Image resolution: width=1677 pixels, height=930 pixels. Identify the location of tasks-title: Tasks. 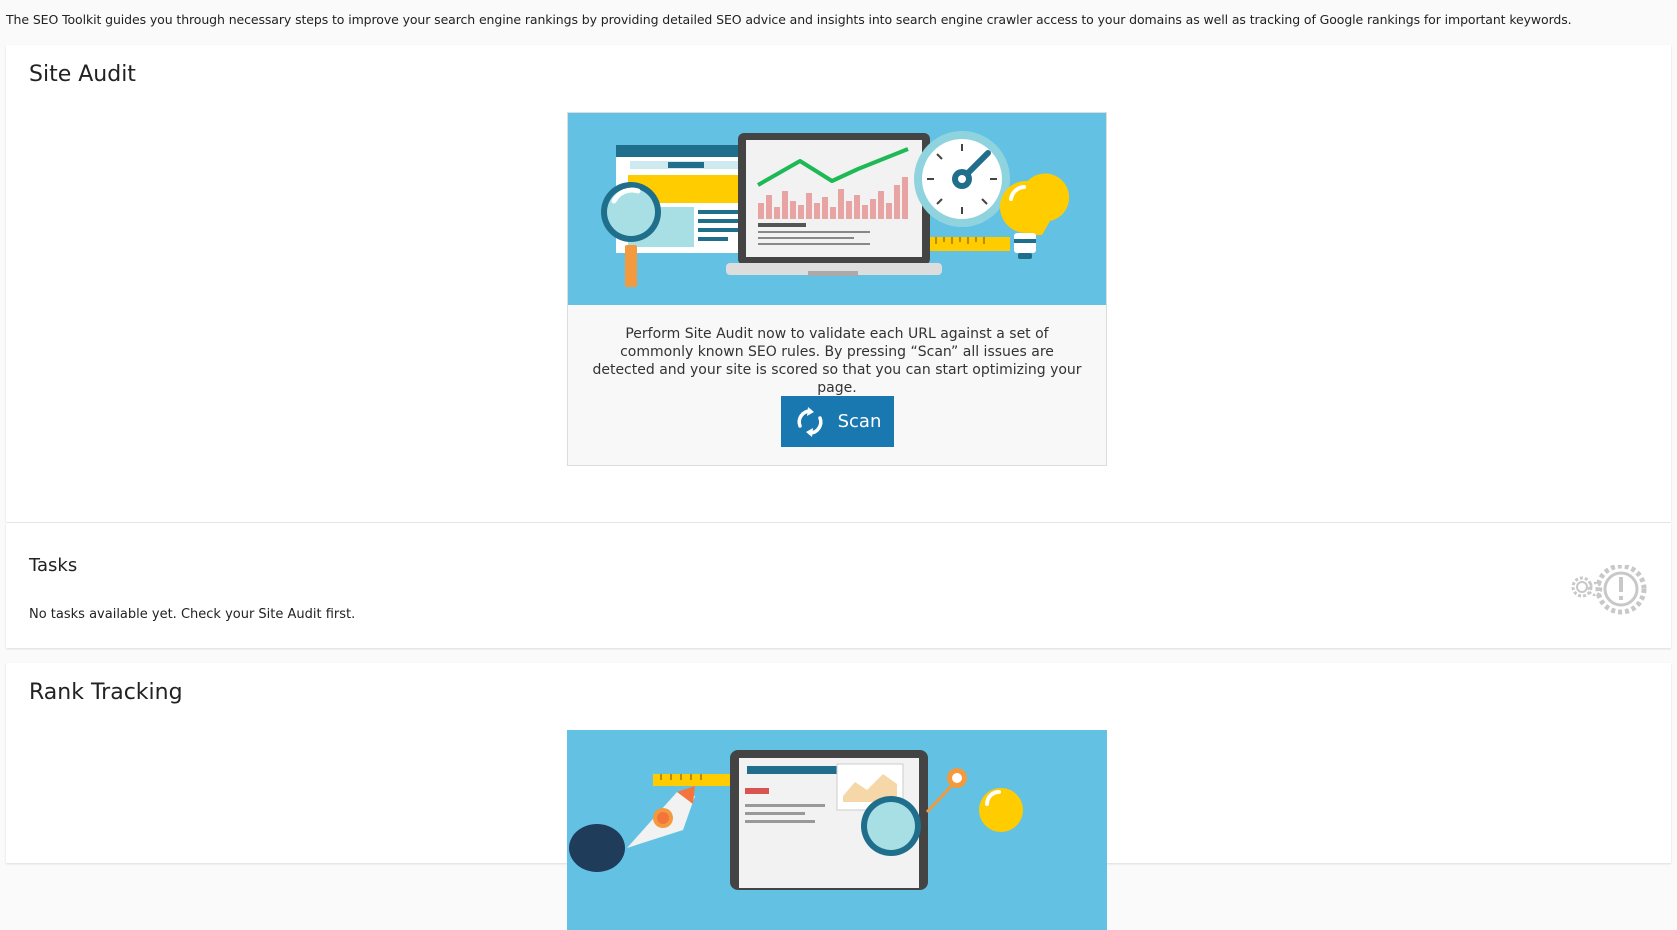
(53, 565).